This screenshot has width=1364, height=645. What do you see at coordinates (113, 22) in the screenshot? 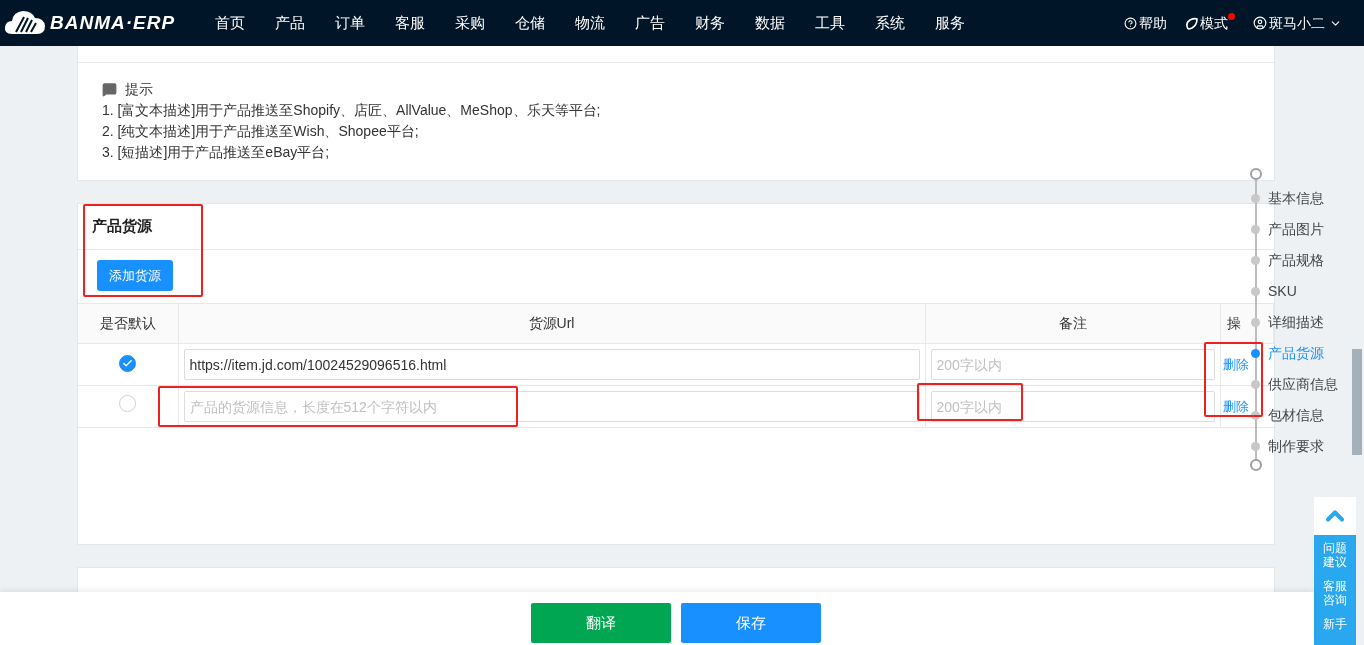
I see `logo-text: BANMA·ERP` at bounding box center [113, 22].